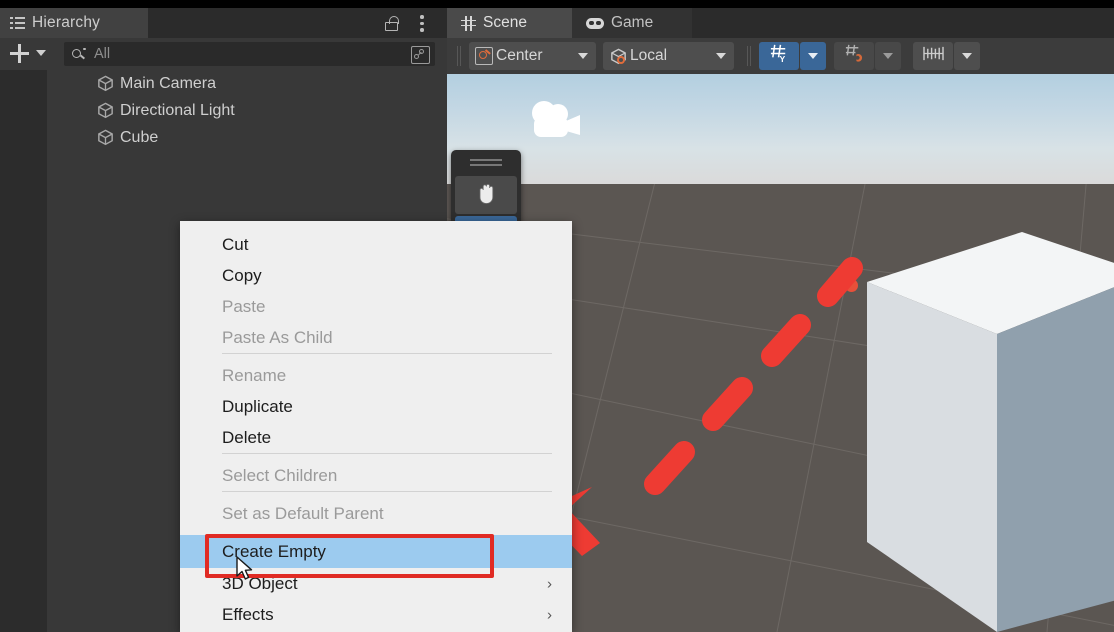 Image resolution: width=1114 pixels, height=632 pixels. What do you see at coordinates (376, 375) in the screenshot?
I see `menu-item-rename: Rename` at bounding box center [376, 375].